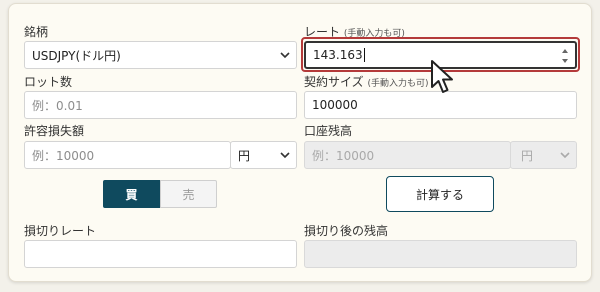 The image size is (600, 292). Describe the element at coordinates (160, 254) in the screenshot. I see `stop-rate-output` at that location.